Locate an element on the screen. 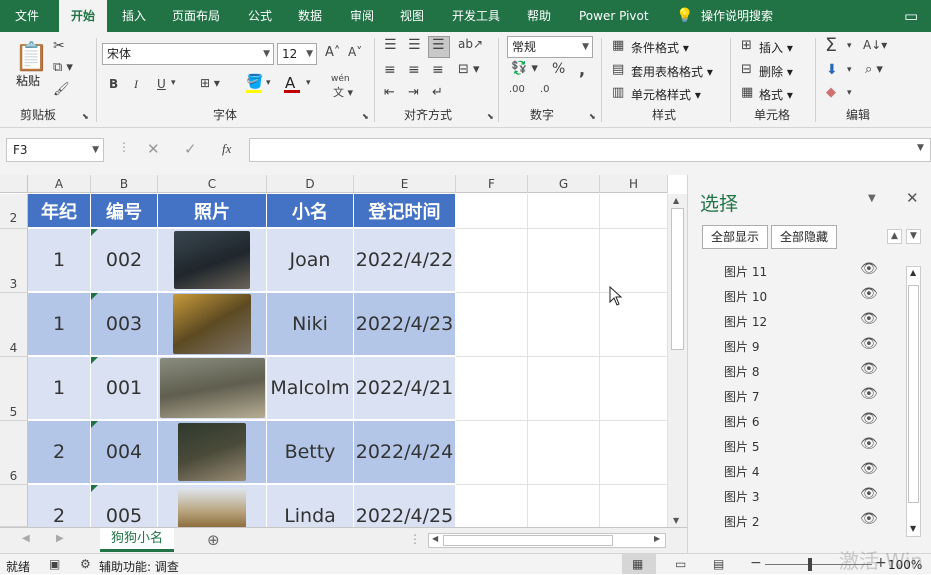  number-format-combo: 常规 ▼ is located at coordinates (550, 47).